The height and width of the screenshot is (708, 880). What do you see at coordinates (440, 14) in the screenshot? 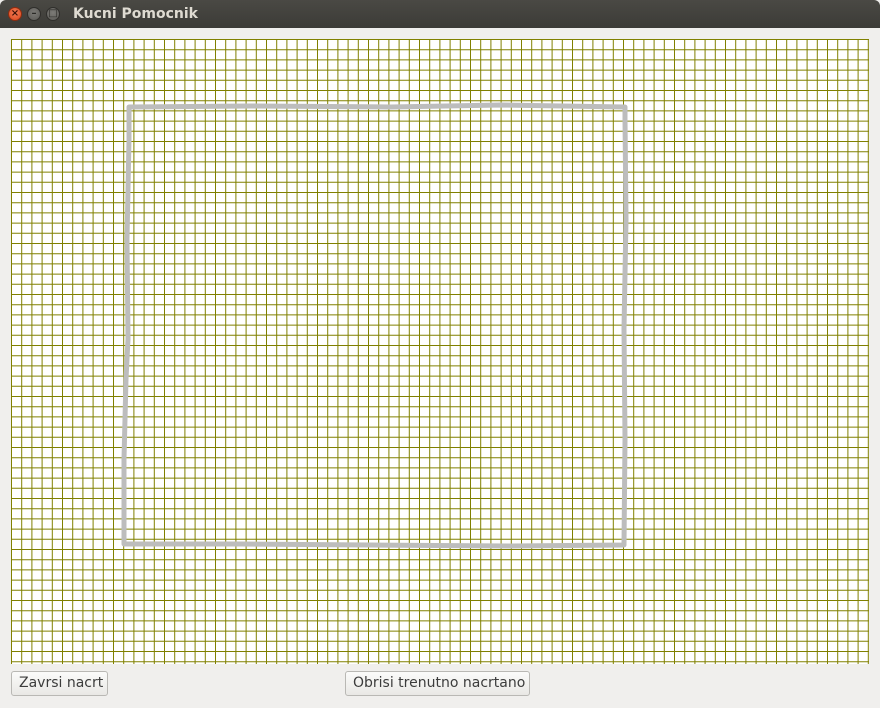
I see `title-bar: × – □ Kucni Pomocnik` at bounding box center [440, 14].